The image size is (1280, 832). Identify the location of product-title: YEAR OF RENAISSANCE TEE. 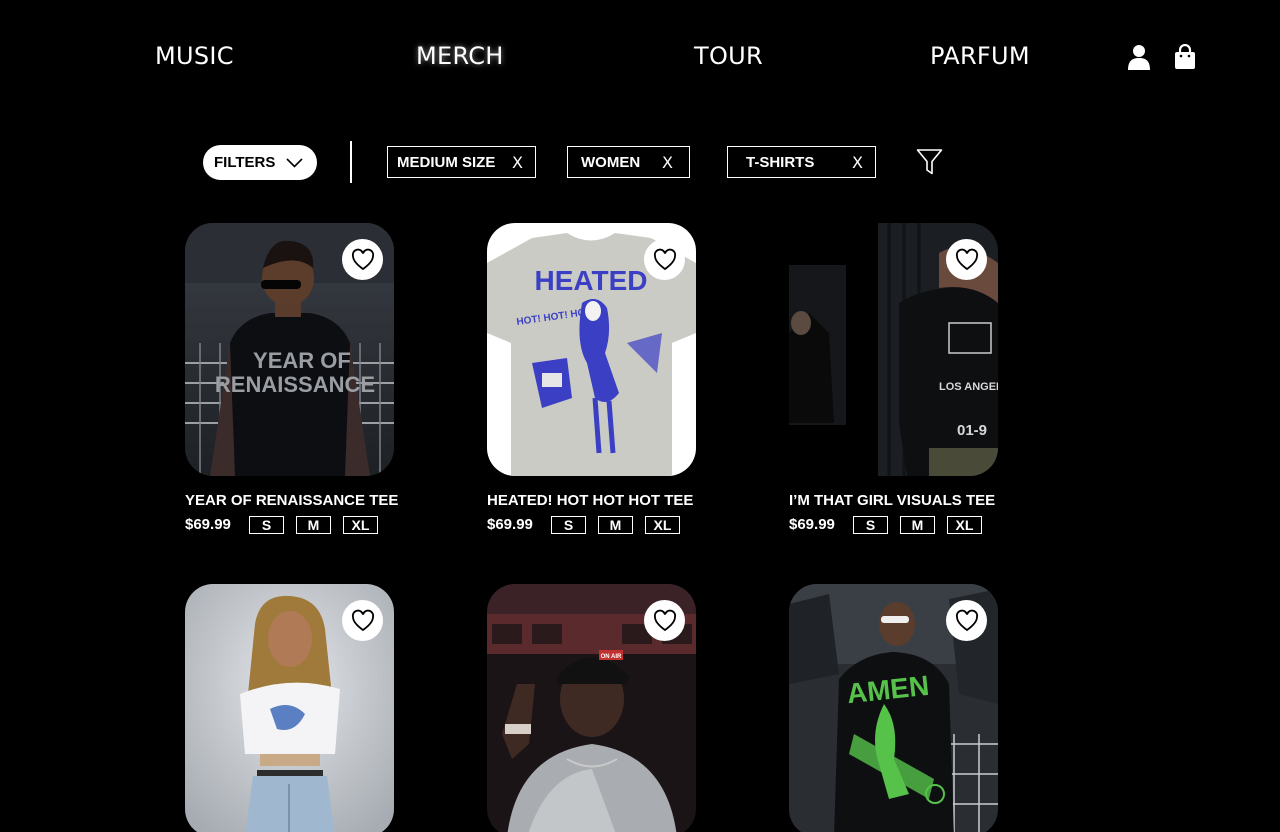
(291, 500).